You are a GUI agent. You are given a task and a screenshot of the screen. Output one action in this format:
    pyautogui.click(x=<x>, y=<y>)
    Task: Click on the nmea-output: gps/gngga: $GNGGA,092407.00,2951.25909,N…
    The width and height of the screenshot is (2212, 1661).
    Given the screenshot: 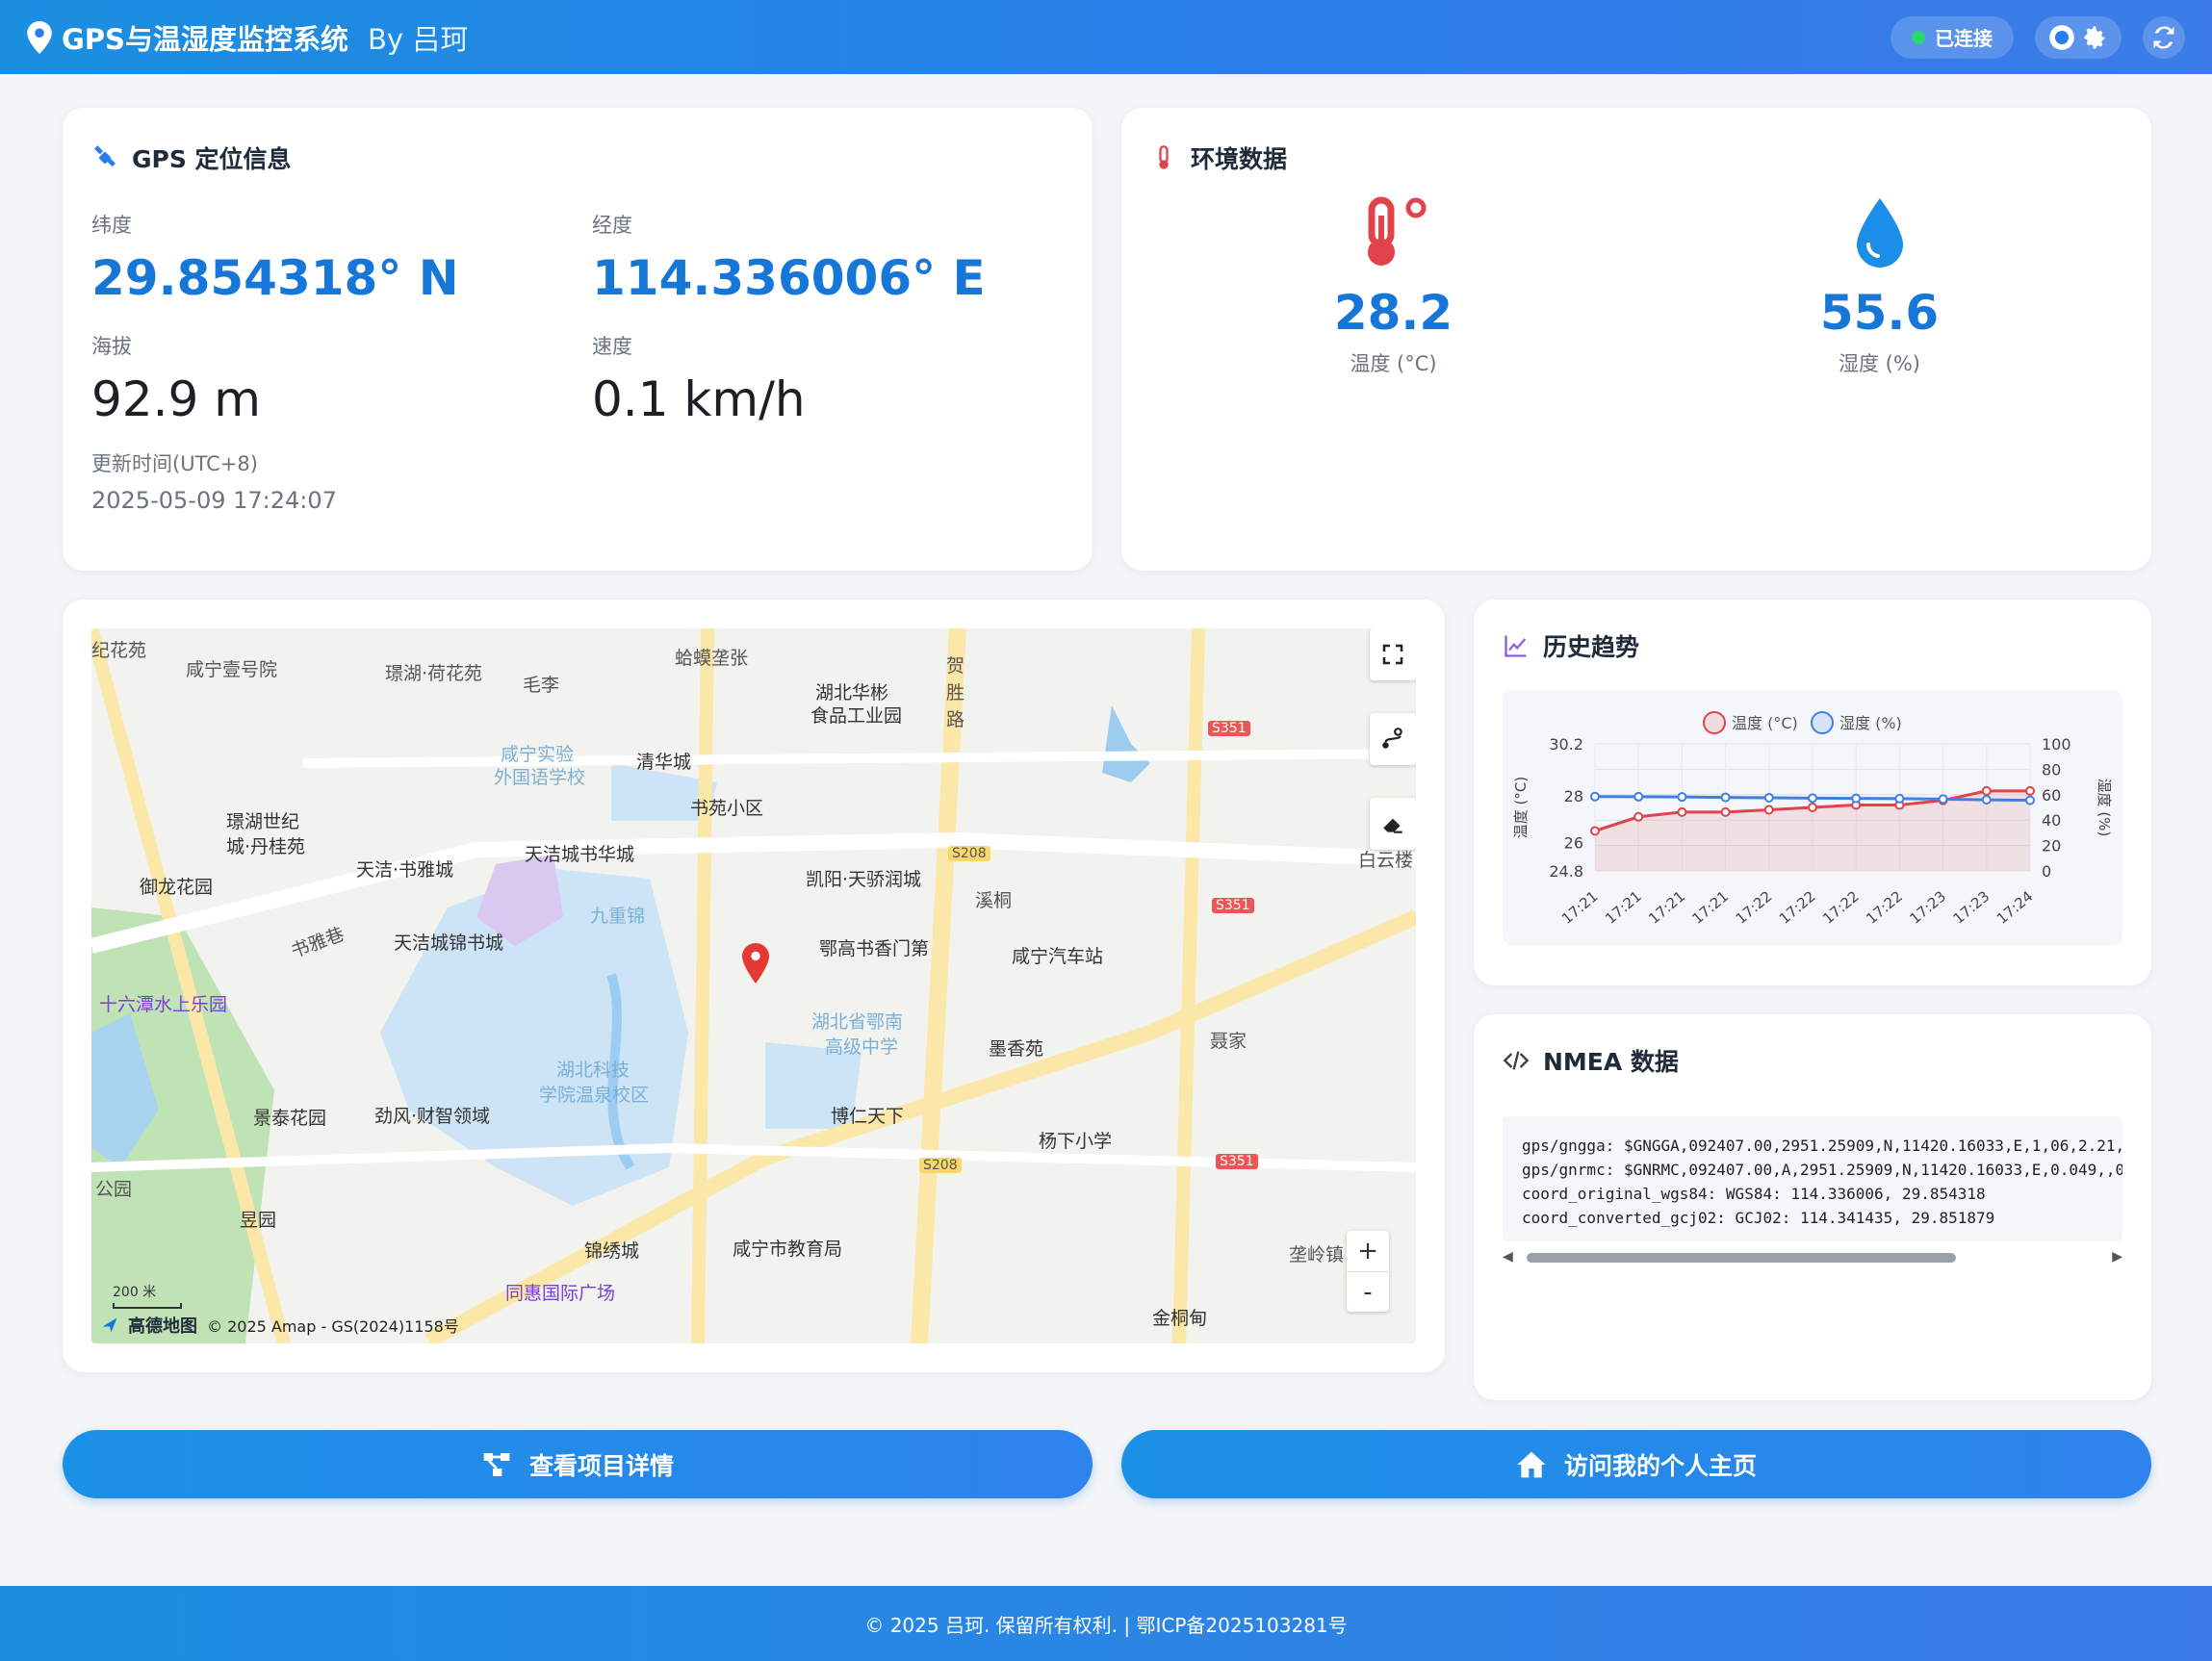 What is the action you would take?
    pyautogui.click(x=1812, y=1178)
    